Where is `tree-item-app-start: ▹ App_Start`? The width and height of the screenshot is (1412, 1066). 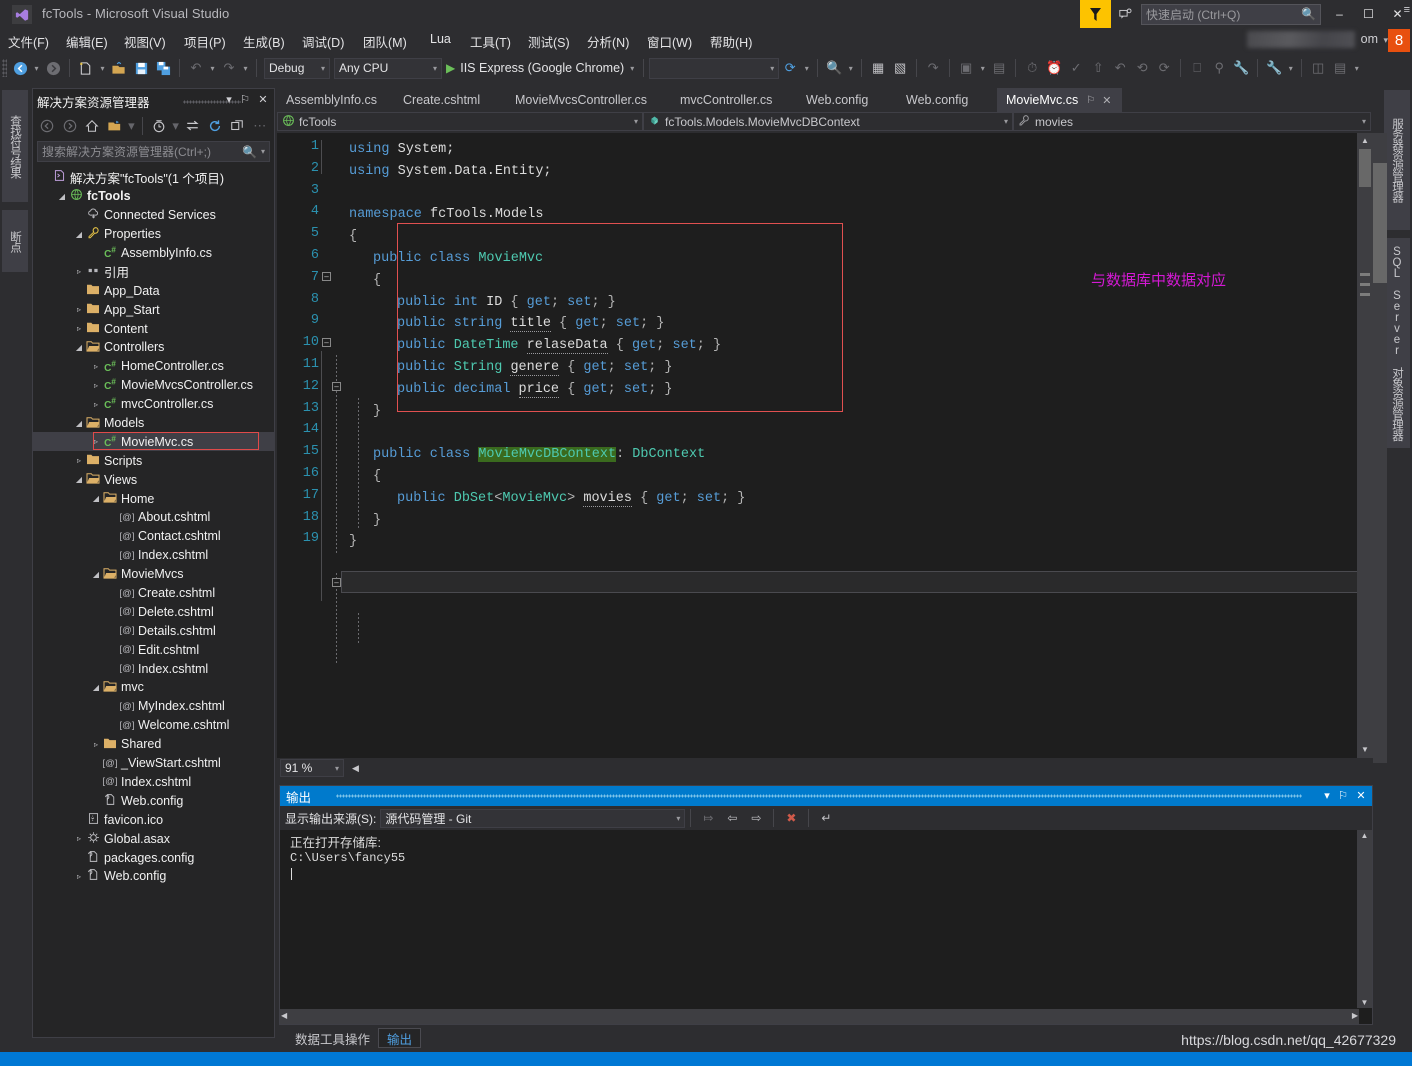
tree-item-app-start: ▹ App_Start is located at coordinates (153, 309).